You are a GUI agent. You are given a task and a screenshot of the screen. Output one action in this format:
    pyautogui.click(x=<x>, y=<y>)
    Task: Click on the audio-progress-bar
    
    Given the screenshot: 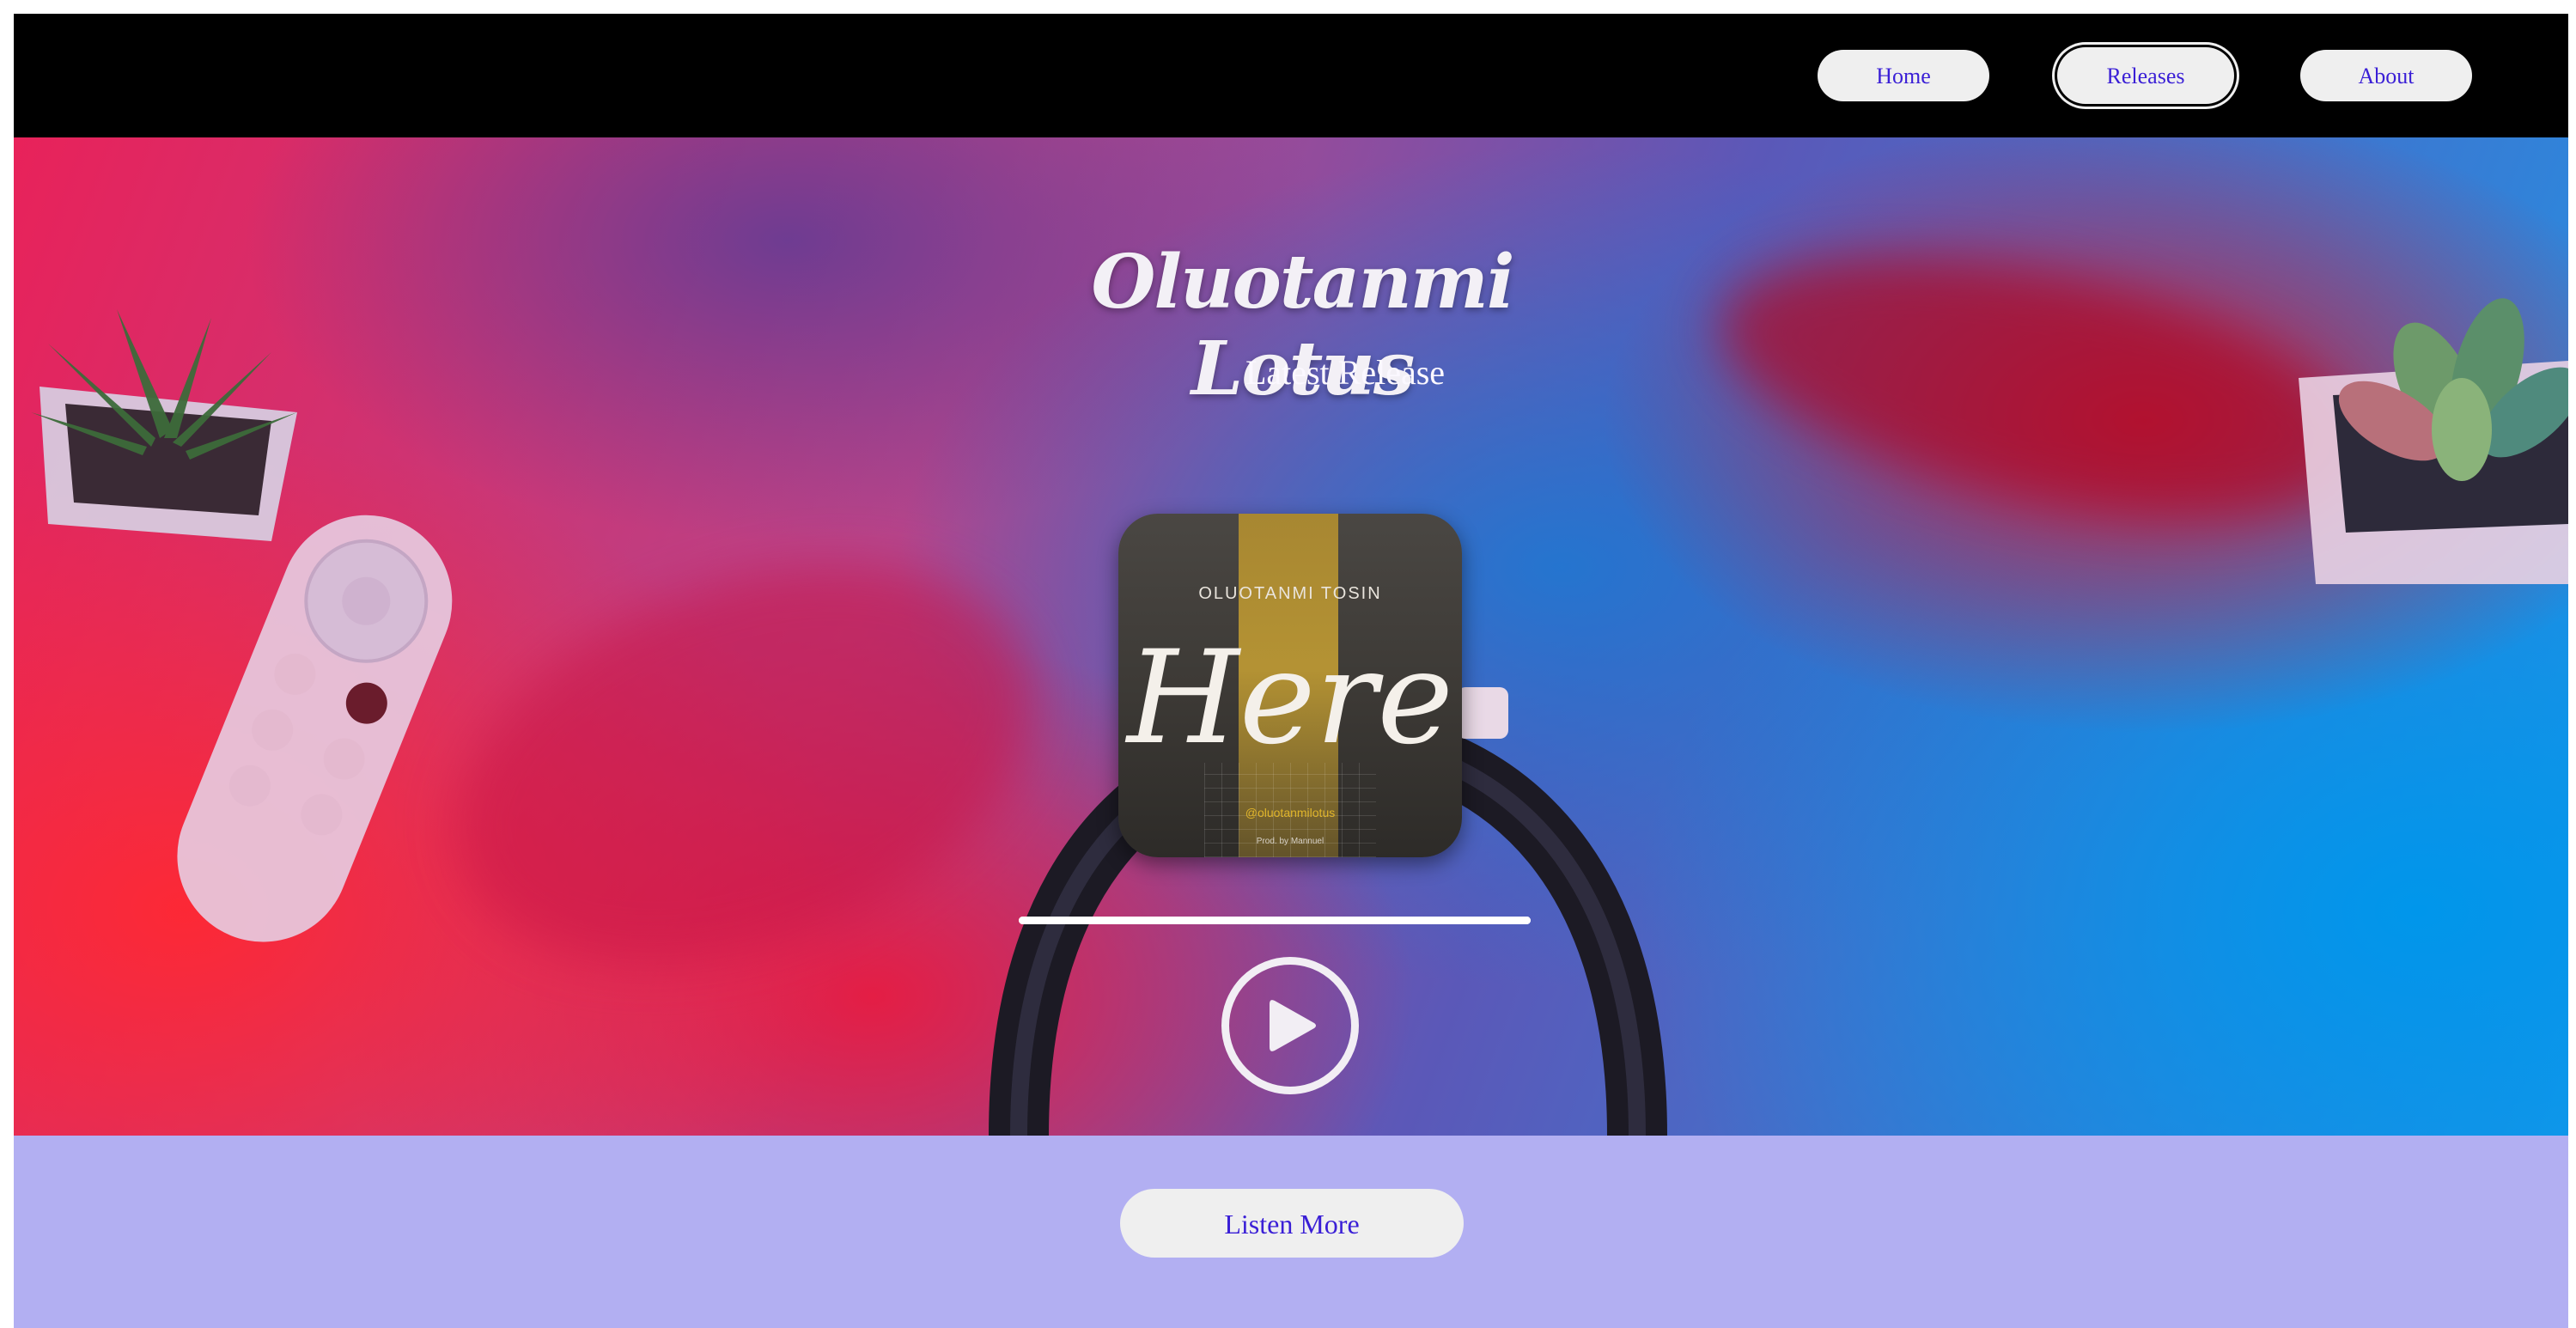 What is the action you would take?
    pyautogui.click(x=1275, y=921)
    